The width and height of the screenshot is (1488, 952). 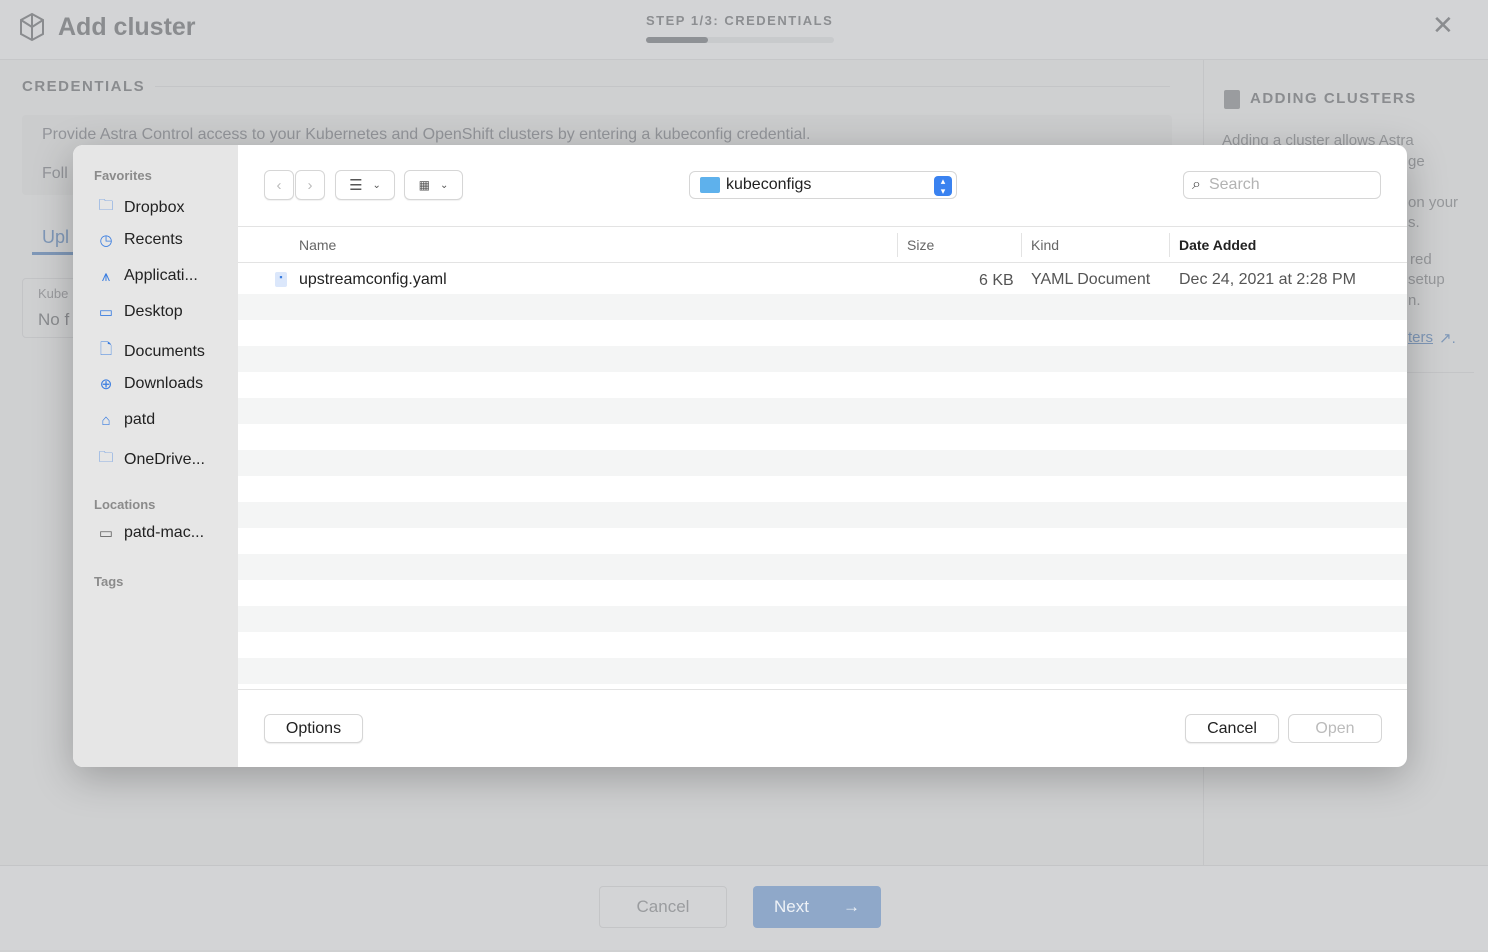 What do you see at coordinates (1335, 728) in the screenshot?
I see `open-button: Open` at bounding box center [1335, 728].